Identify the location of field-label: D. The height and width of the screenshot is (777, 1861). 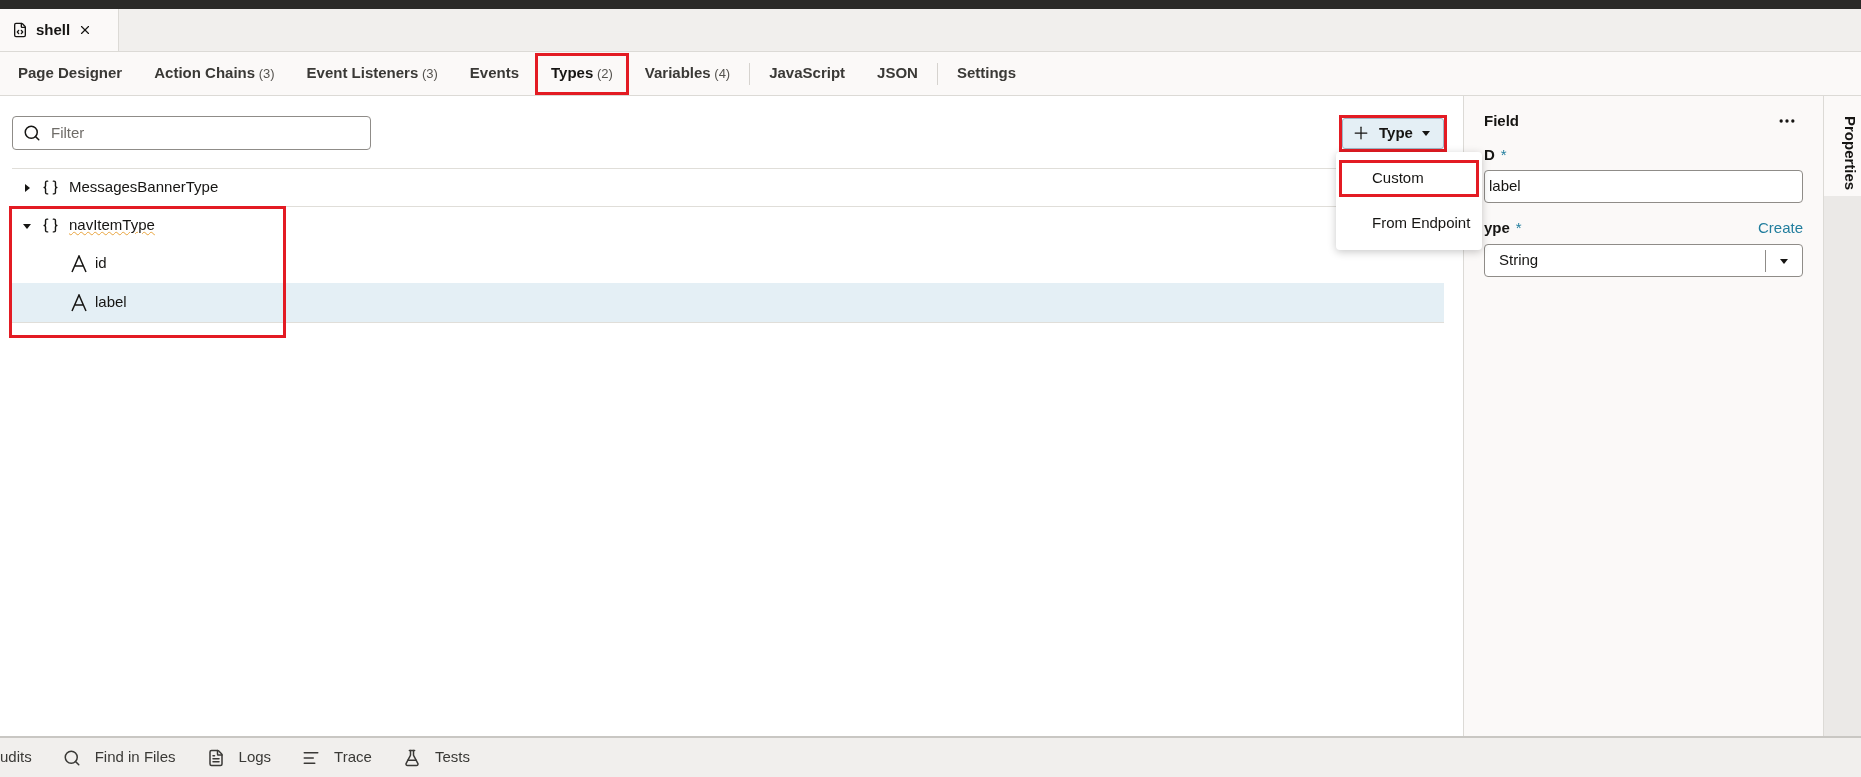
(1489, 154).